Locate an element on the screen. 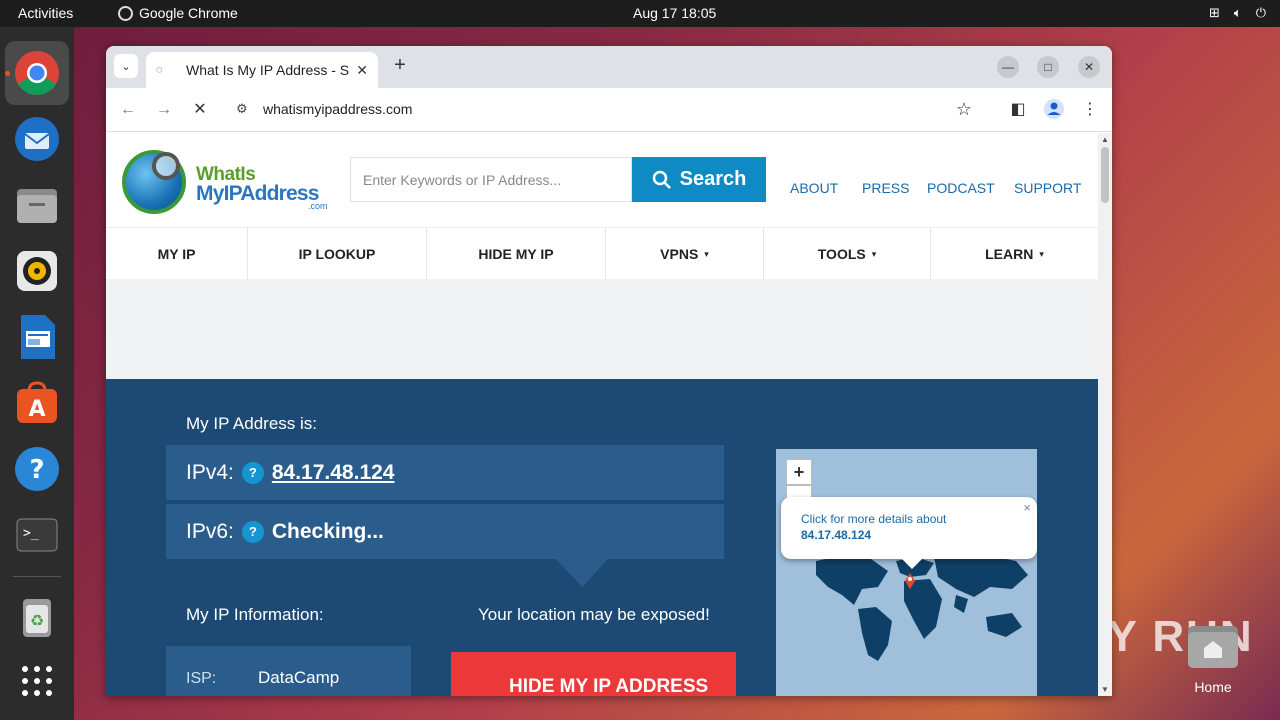 This screenshot has width=1280, height=720. dock-rhythmbox is located at coordinates (37, 271).